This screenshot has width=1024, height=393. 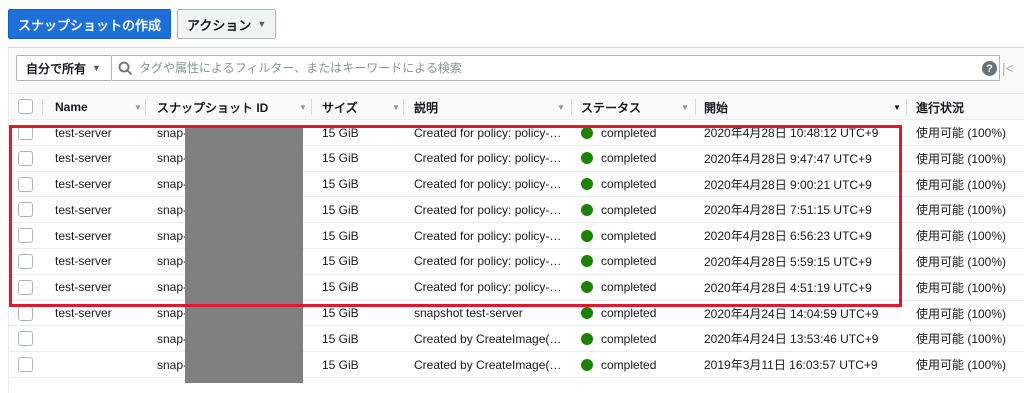 I want to click on column-label: Name, so click(x=71, y=107).